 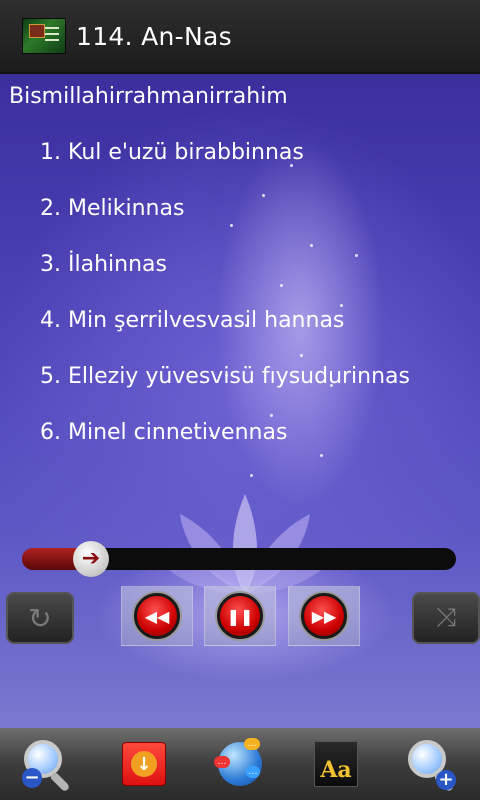 I want to click on bottom-toolbar: − ↓ … … … Aa +, so click(x=240, y=764).